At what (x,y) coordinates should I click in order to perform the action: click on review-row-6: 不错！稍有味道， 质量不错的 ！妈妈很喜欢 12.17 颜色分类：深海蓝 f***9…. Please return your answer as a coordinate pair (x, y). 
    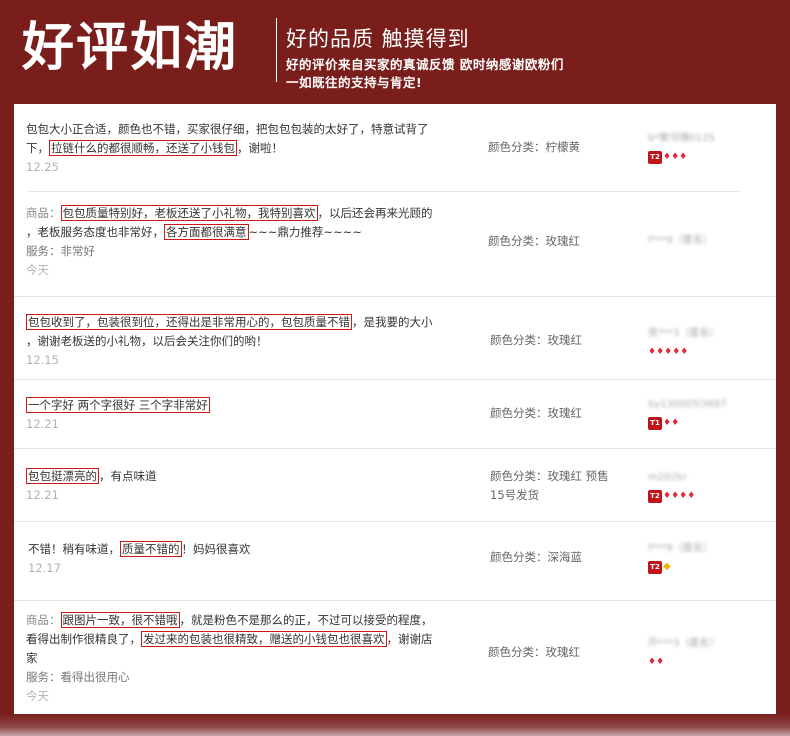
    Looking at the image, I should click on (395, 561).